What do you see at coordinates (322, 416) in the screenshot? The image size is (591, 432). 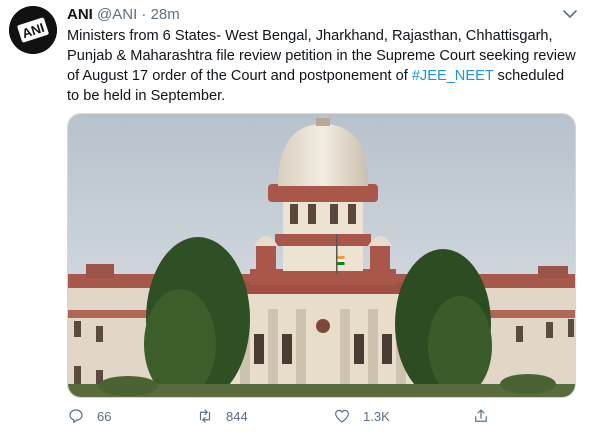 I see `tweet-actions: 66 844 1.3K` at bounding box center [322, 416].